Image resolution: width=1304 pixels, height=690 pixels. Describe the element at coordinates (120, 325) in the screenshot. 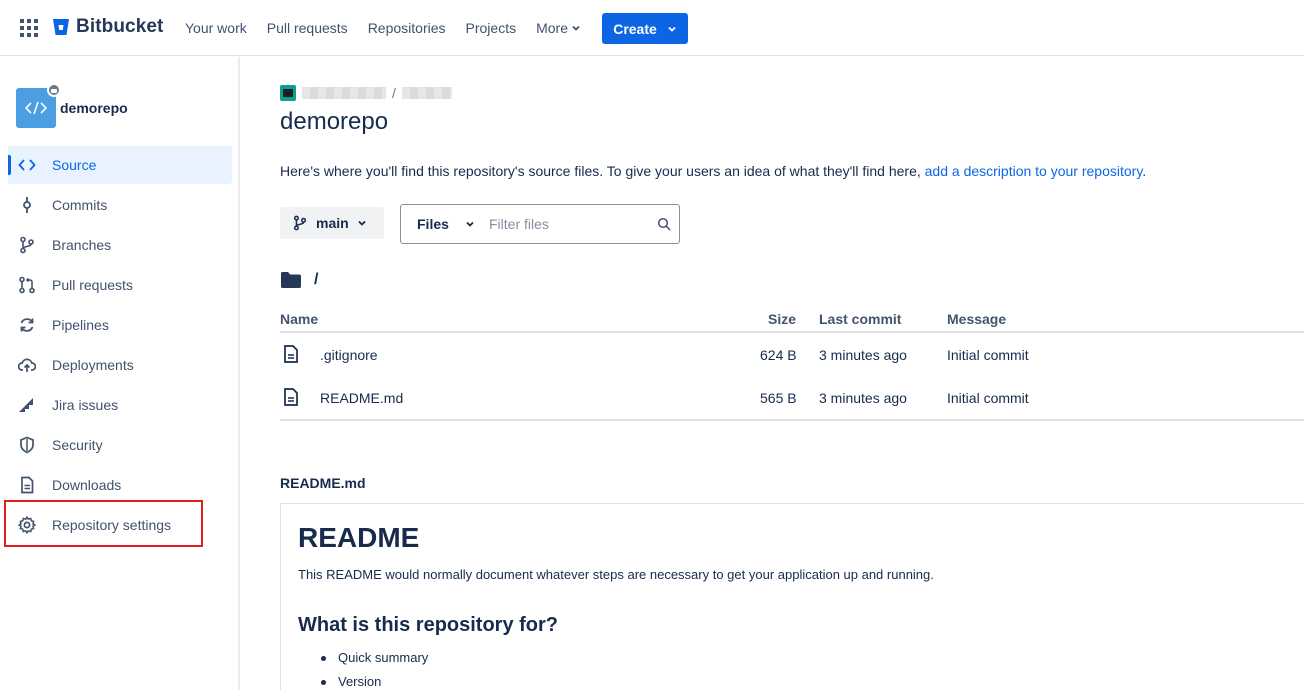

I see `sidebar-item-pipelines: Pipelines` at that location.